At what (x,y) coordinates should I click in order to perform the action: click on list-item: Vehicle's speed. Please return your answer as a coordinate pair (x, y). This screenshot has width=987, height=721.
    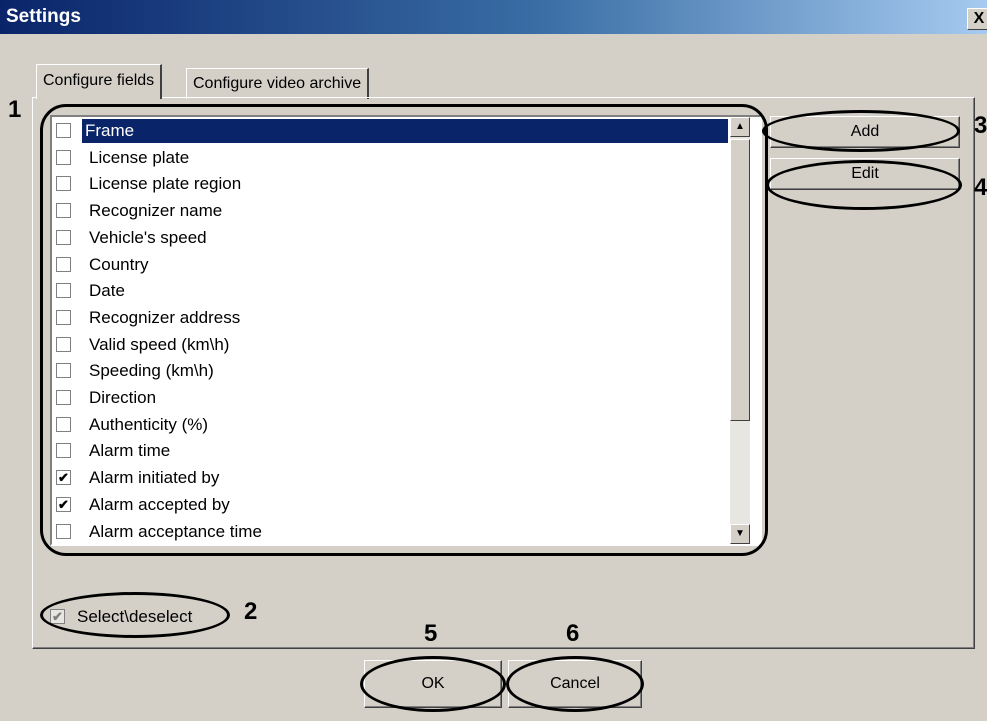
    Looking at the image, I should click on (391, 238).